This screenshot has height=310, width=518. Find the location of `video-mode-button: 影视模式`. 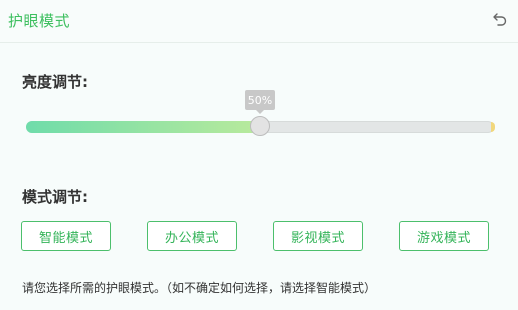

video-mode-button: 影视模式 is located at coordinates (318, 236).